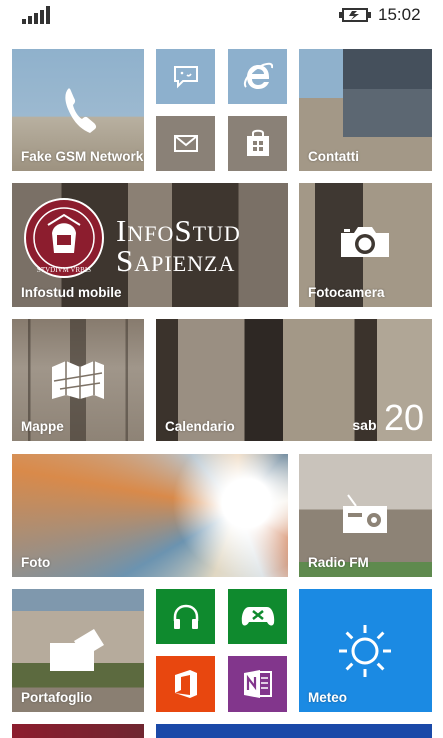 This screenshot has width=443, height=738. I want to click on tile-radio: Radio FM, so click(365, 515).